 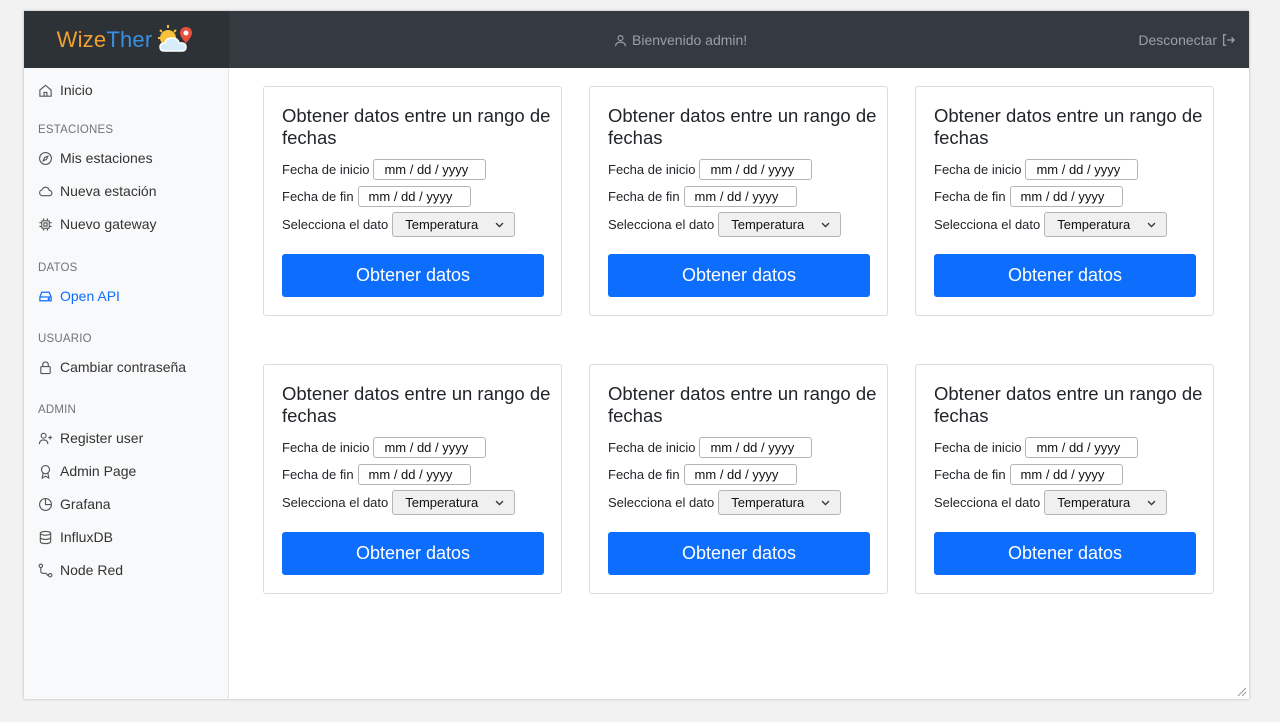 I want to click on sidebar-item-label: Register user, so click(x=102, y=438).